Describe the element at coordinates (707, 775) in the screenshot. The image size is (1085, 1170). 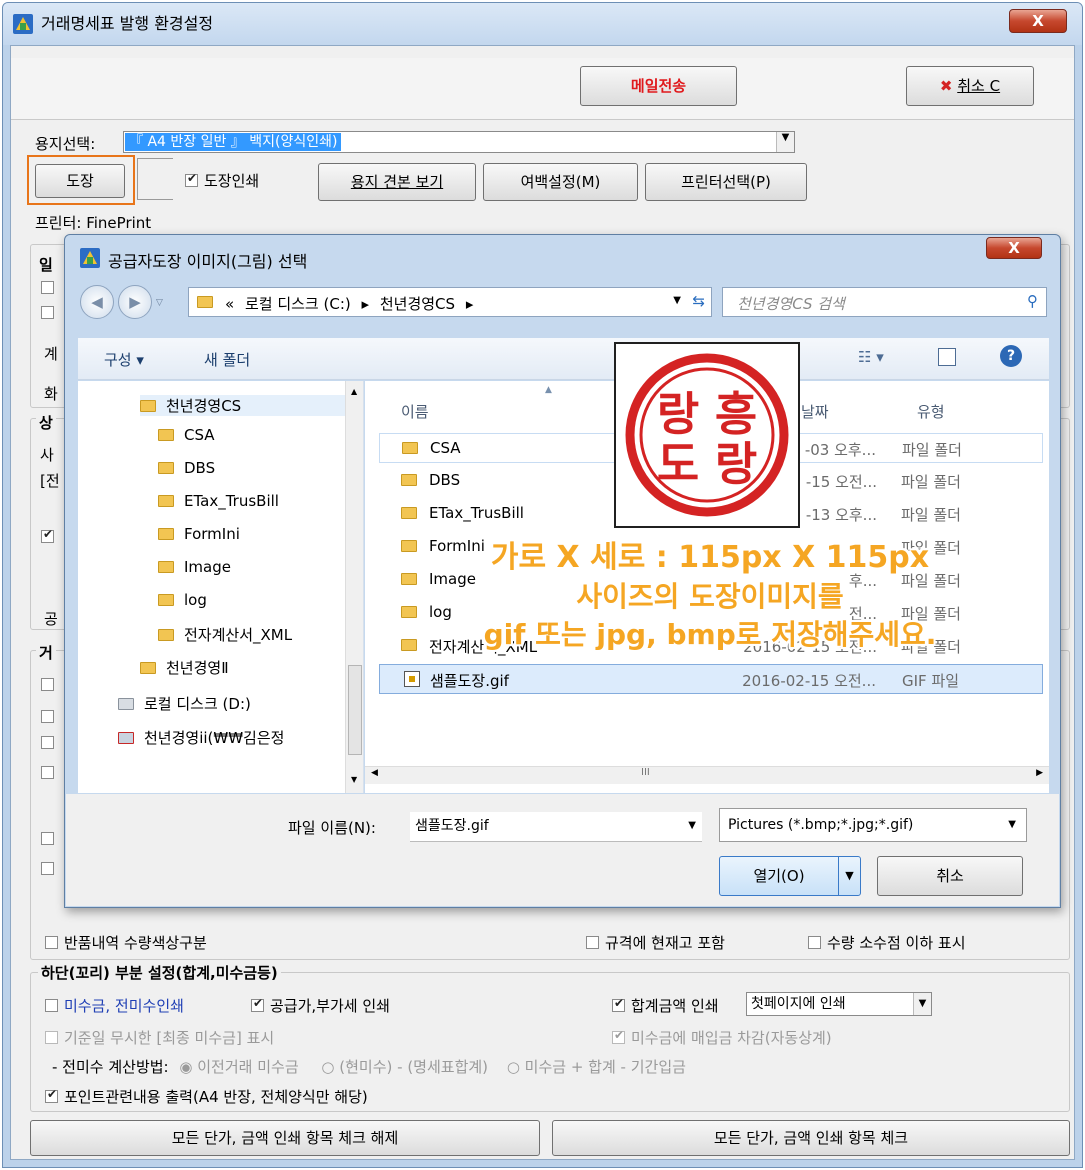
I see `file-list-hscrollbar: ◀ III ▶` at that location.